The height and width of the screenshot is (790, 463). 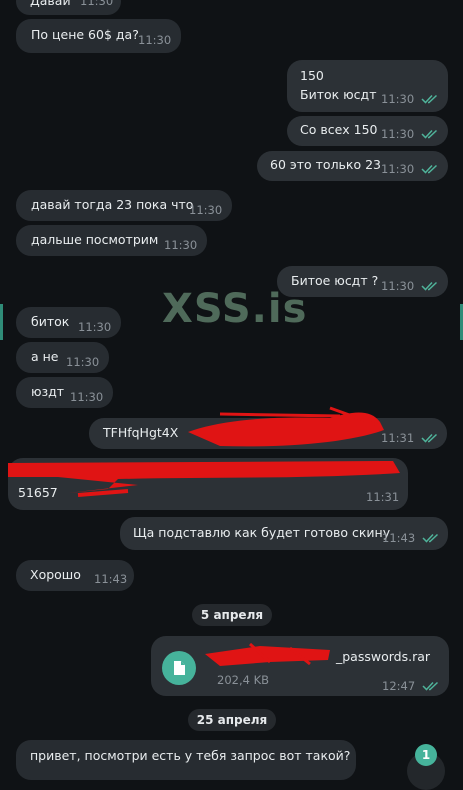 I want to click on message-text: 60 это только 23, so click(x=326, y=164).